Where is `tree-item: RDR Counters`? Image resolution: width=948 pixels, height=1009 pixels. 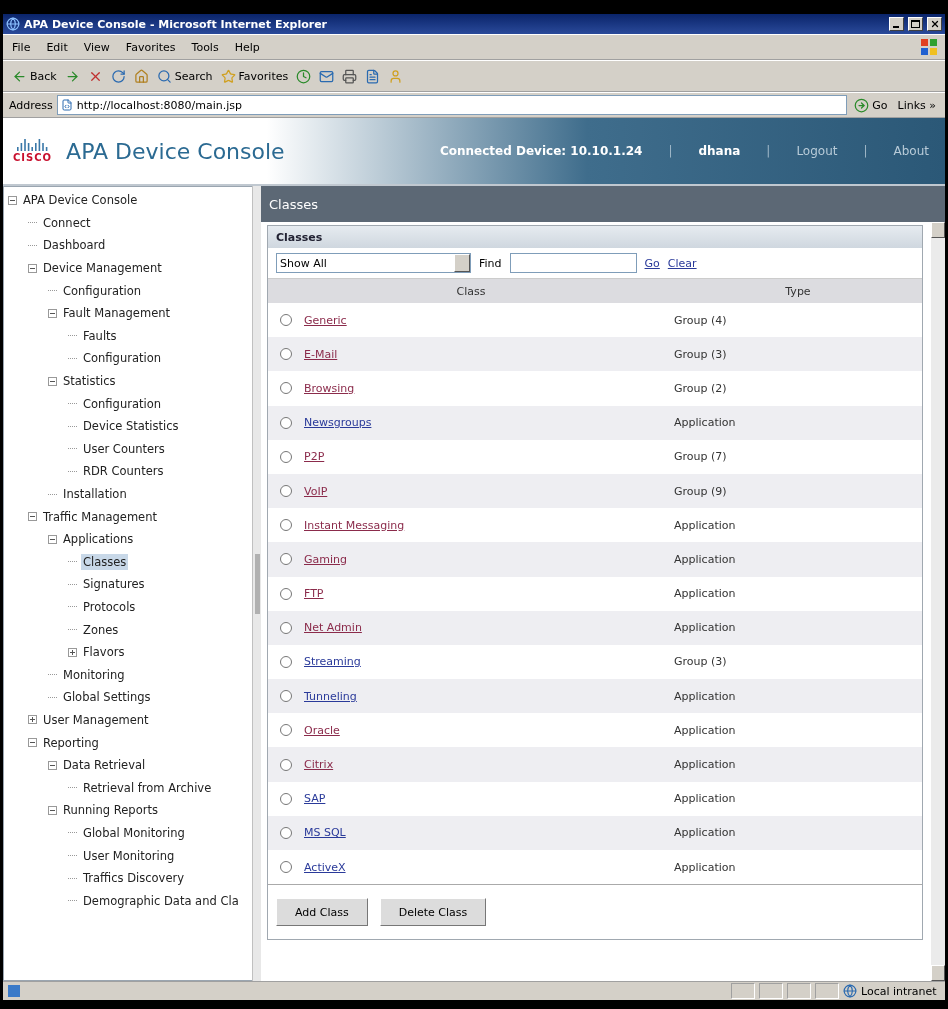
tree-item: RDR Counters is located at coordinates (123, 471).